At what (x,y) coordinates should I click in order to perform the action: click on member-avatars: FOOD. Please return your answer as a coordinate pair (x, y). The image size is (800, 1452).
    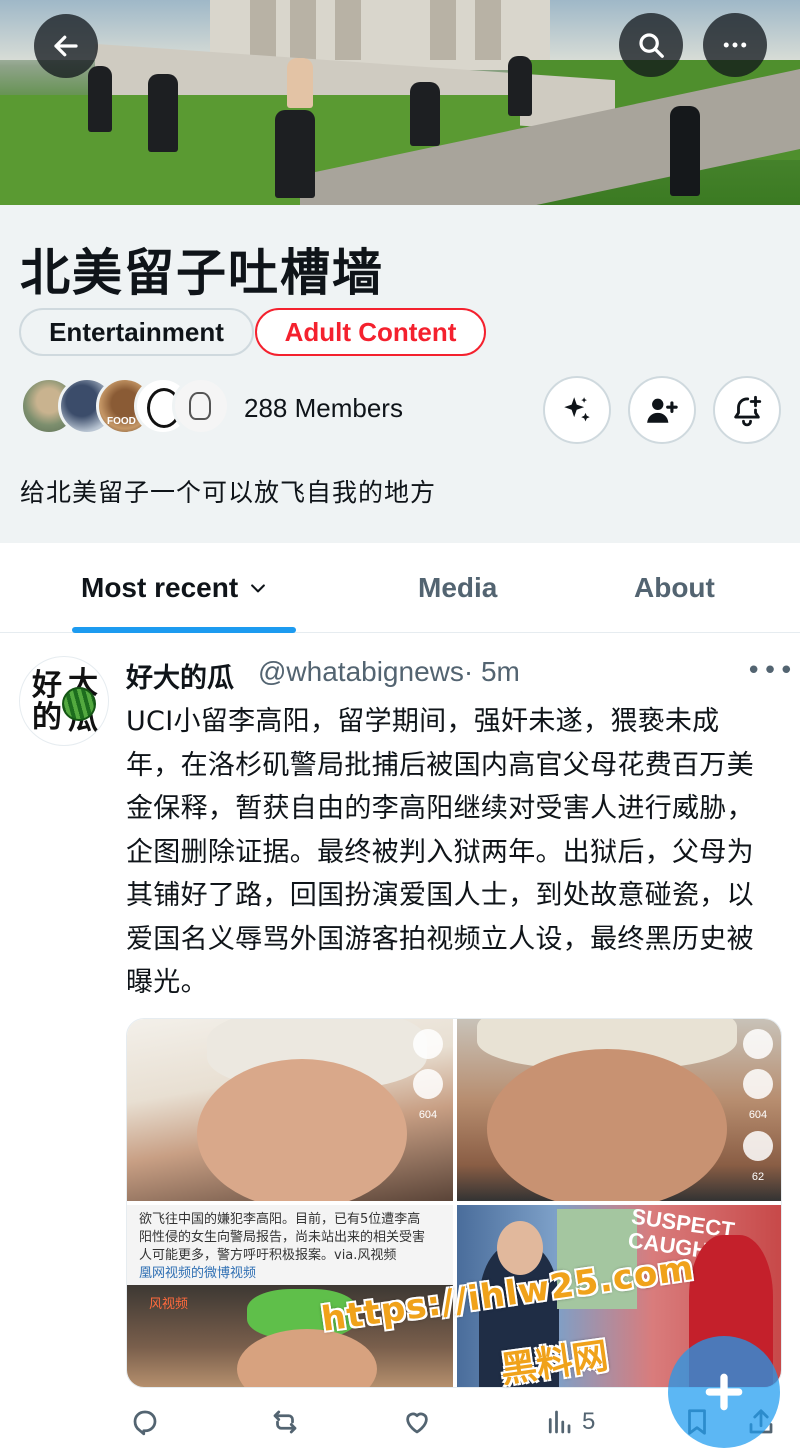
    Looking at the image, I should click on (135, 407).